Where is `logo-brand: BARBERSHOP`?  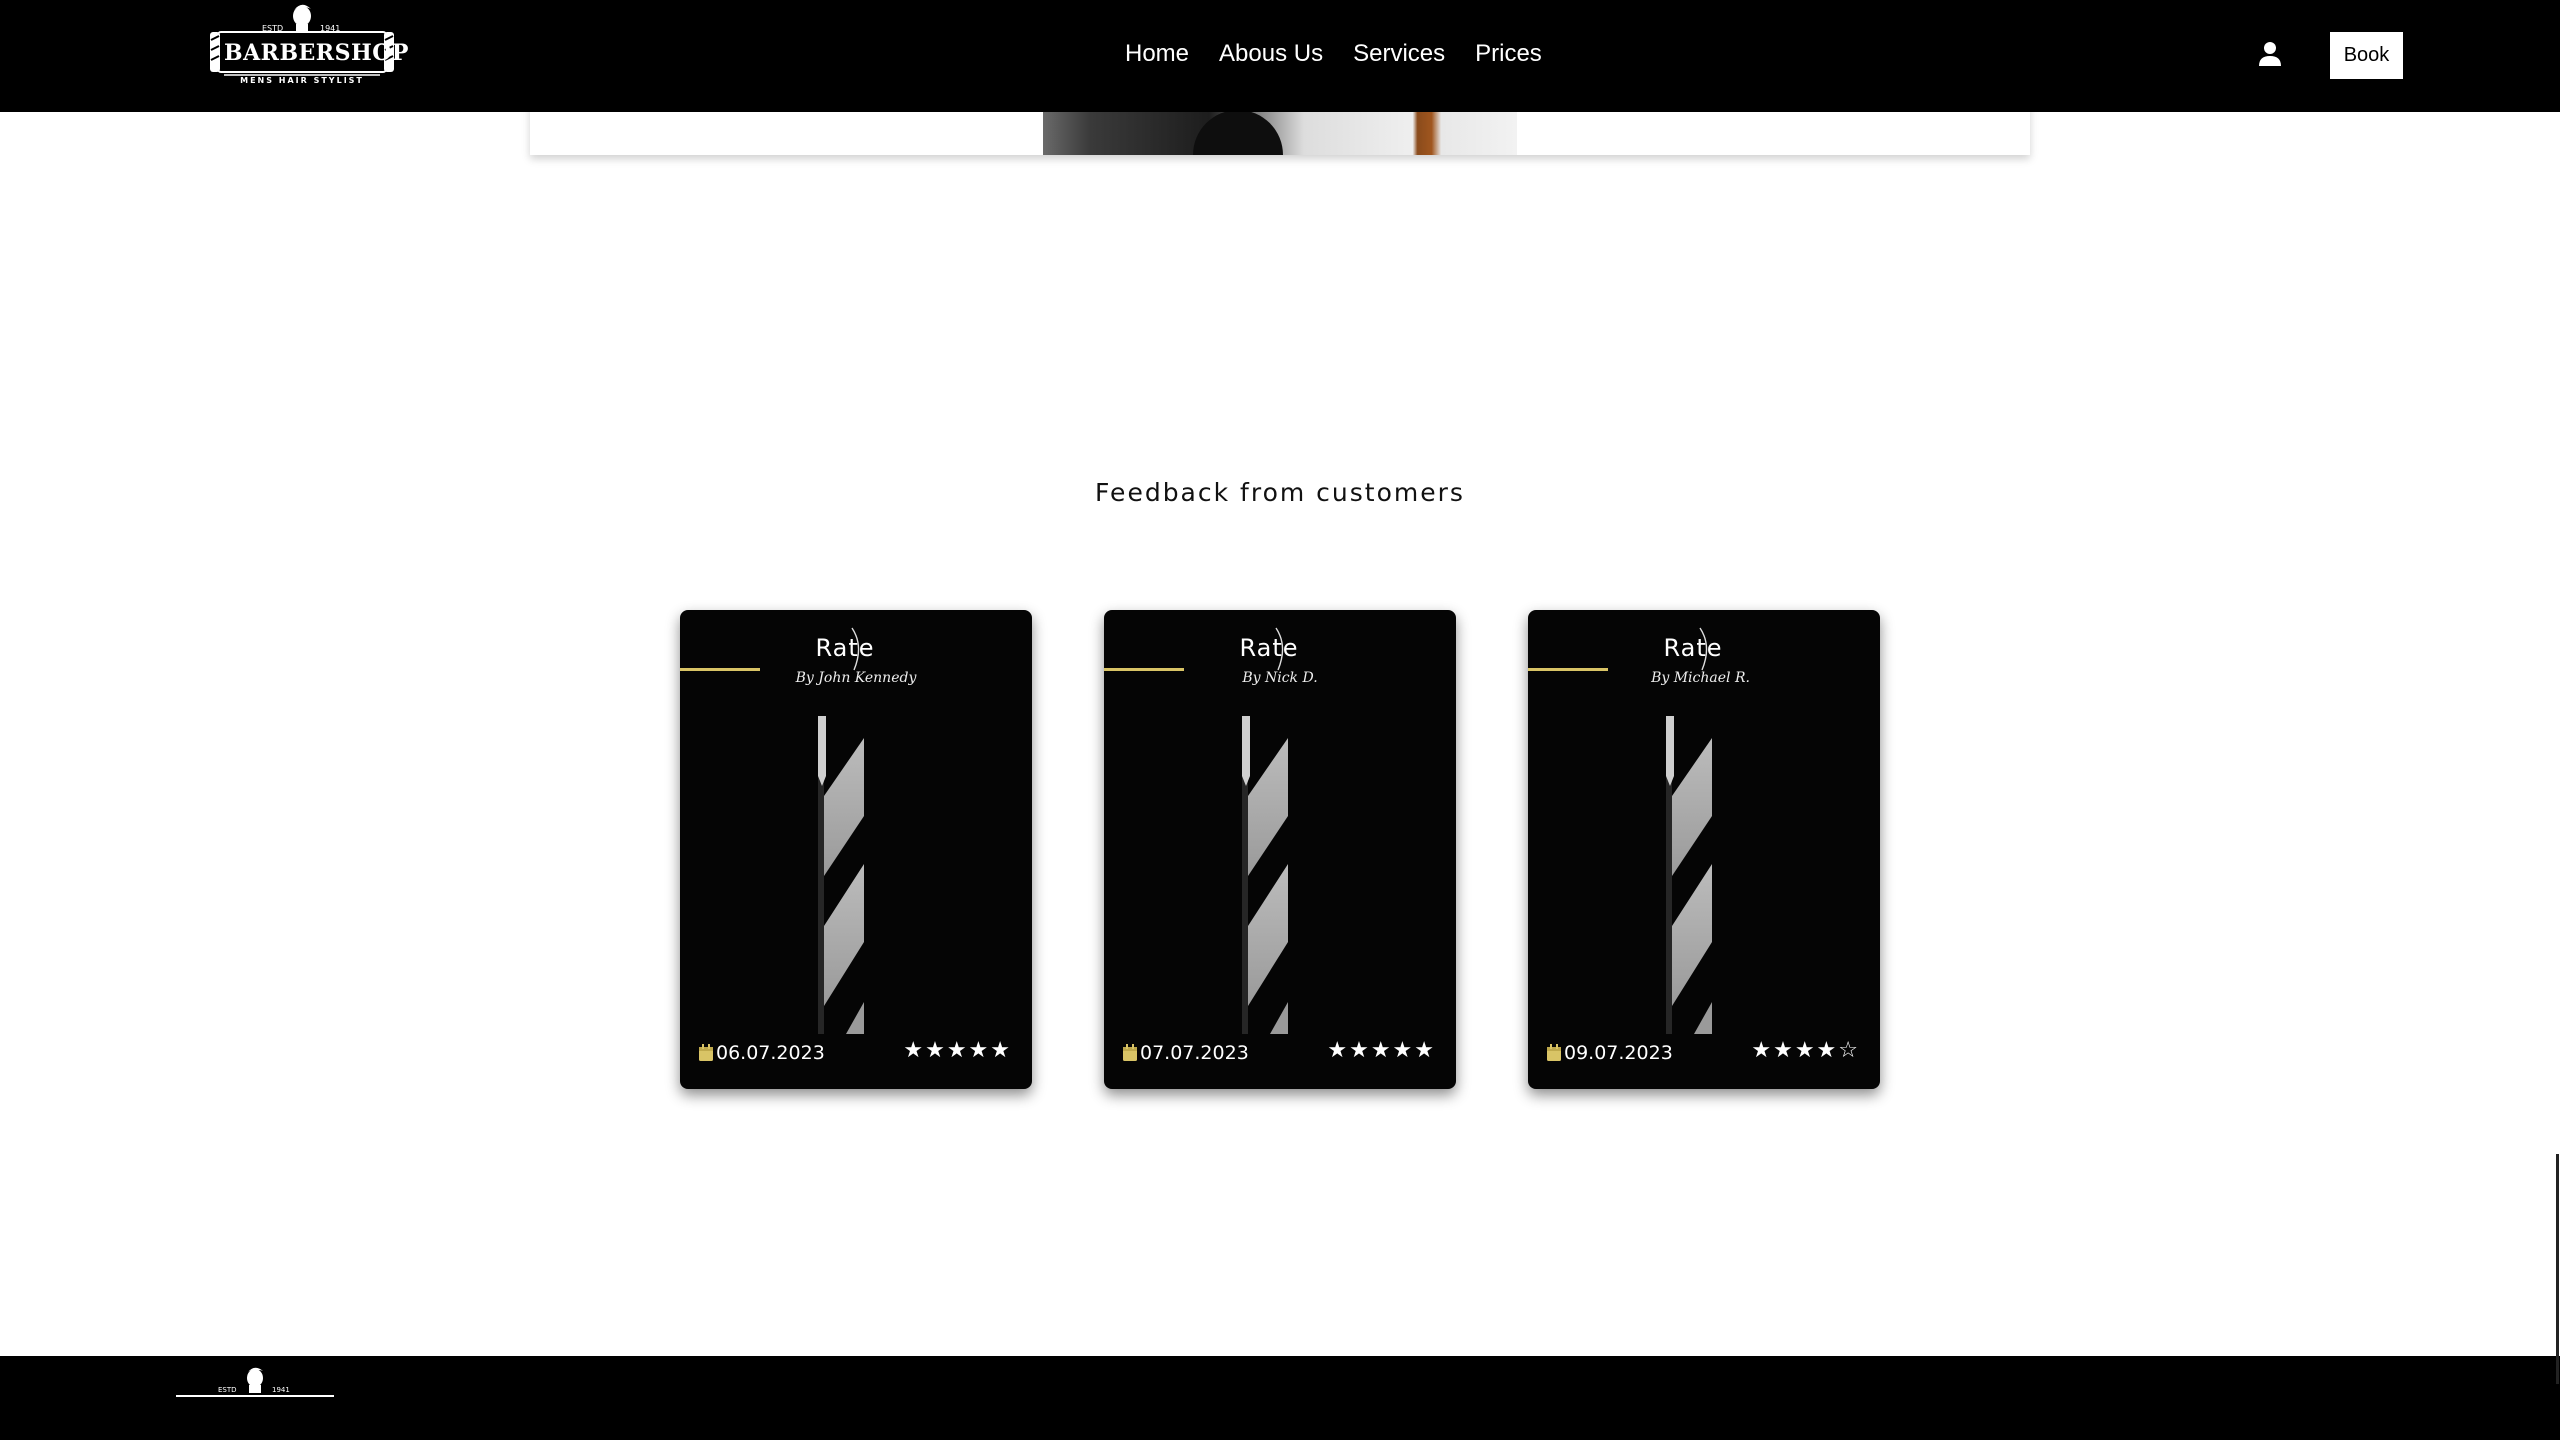 logo-brand: BARBERSHOP is located at coordinates (316, 53).